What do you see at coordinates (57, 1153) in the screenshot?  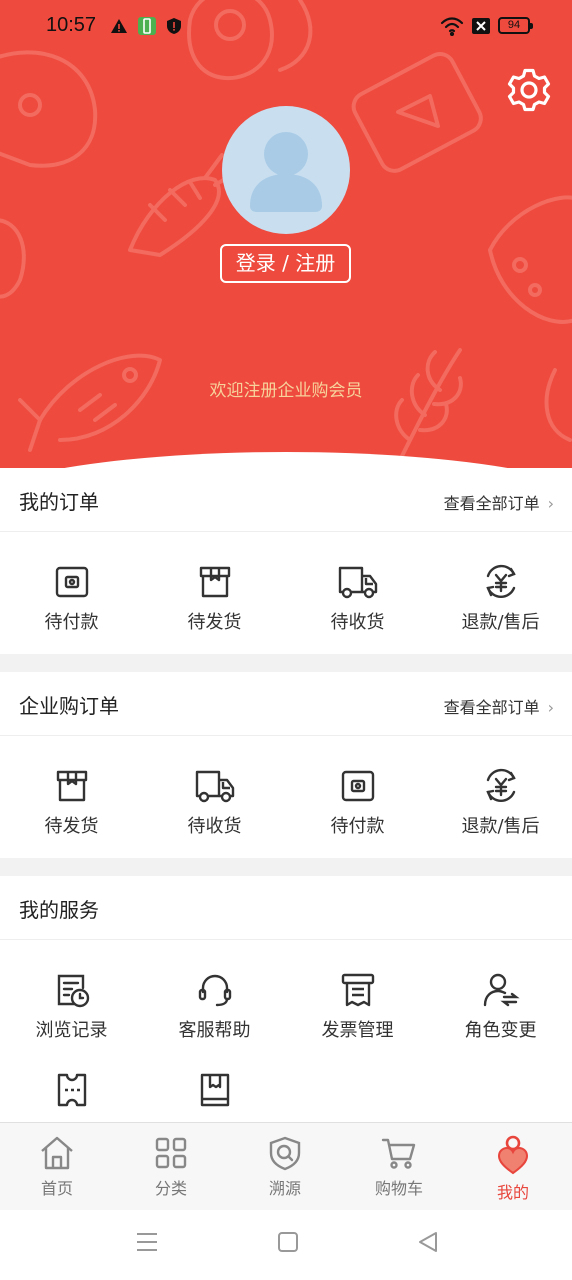 I see `home-icon` at bounding box center [57, 1153].